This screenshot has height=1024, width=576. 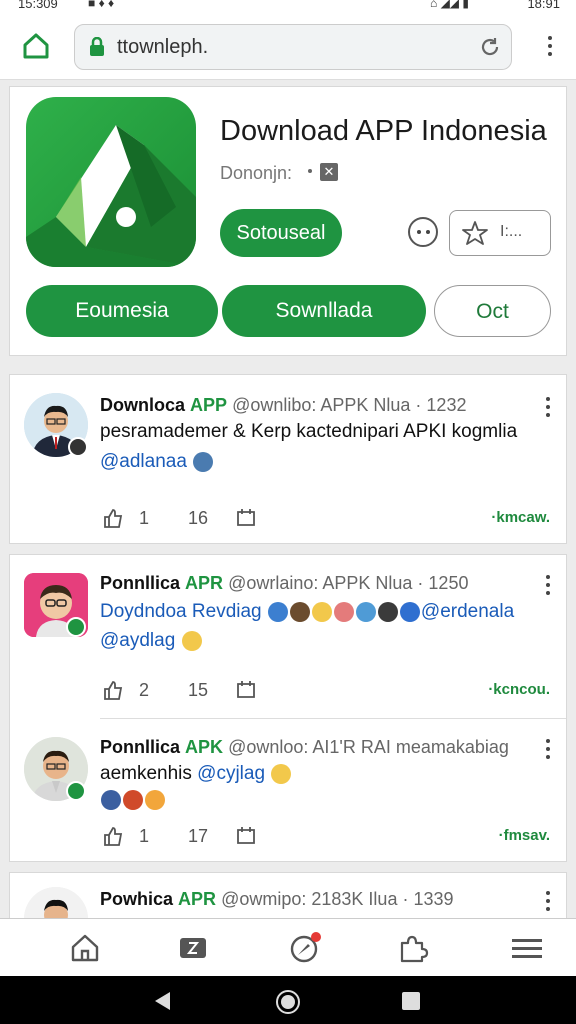 I want to click on status-bar: 15:309 ■ ♦ ♦ ⌂ ◢◢ ▮ 18:91, so click(x=288, y=7).